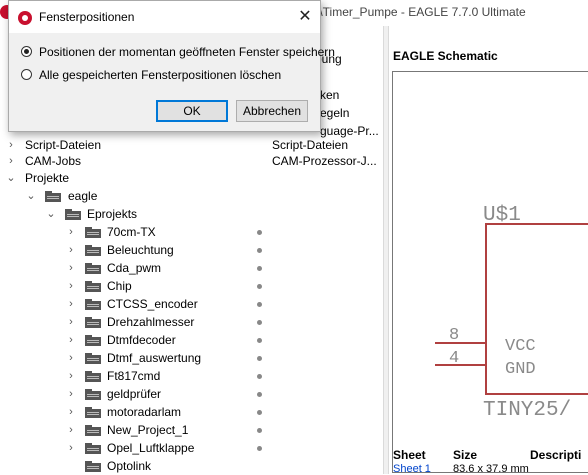 This screenshot has width=588, height=475. I want to click on tree-desc-1: egeln, so click(335, 113).